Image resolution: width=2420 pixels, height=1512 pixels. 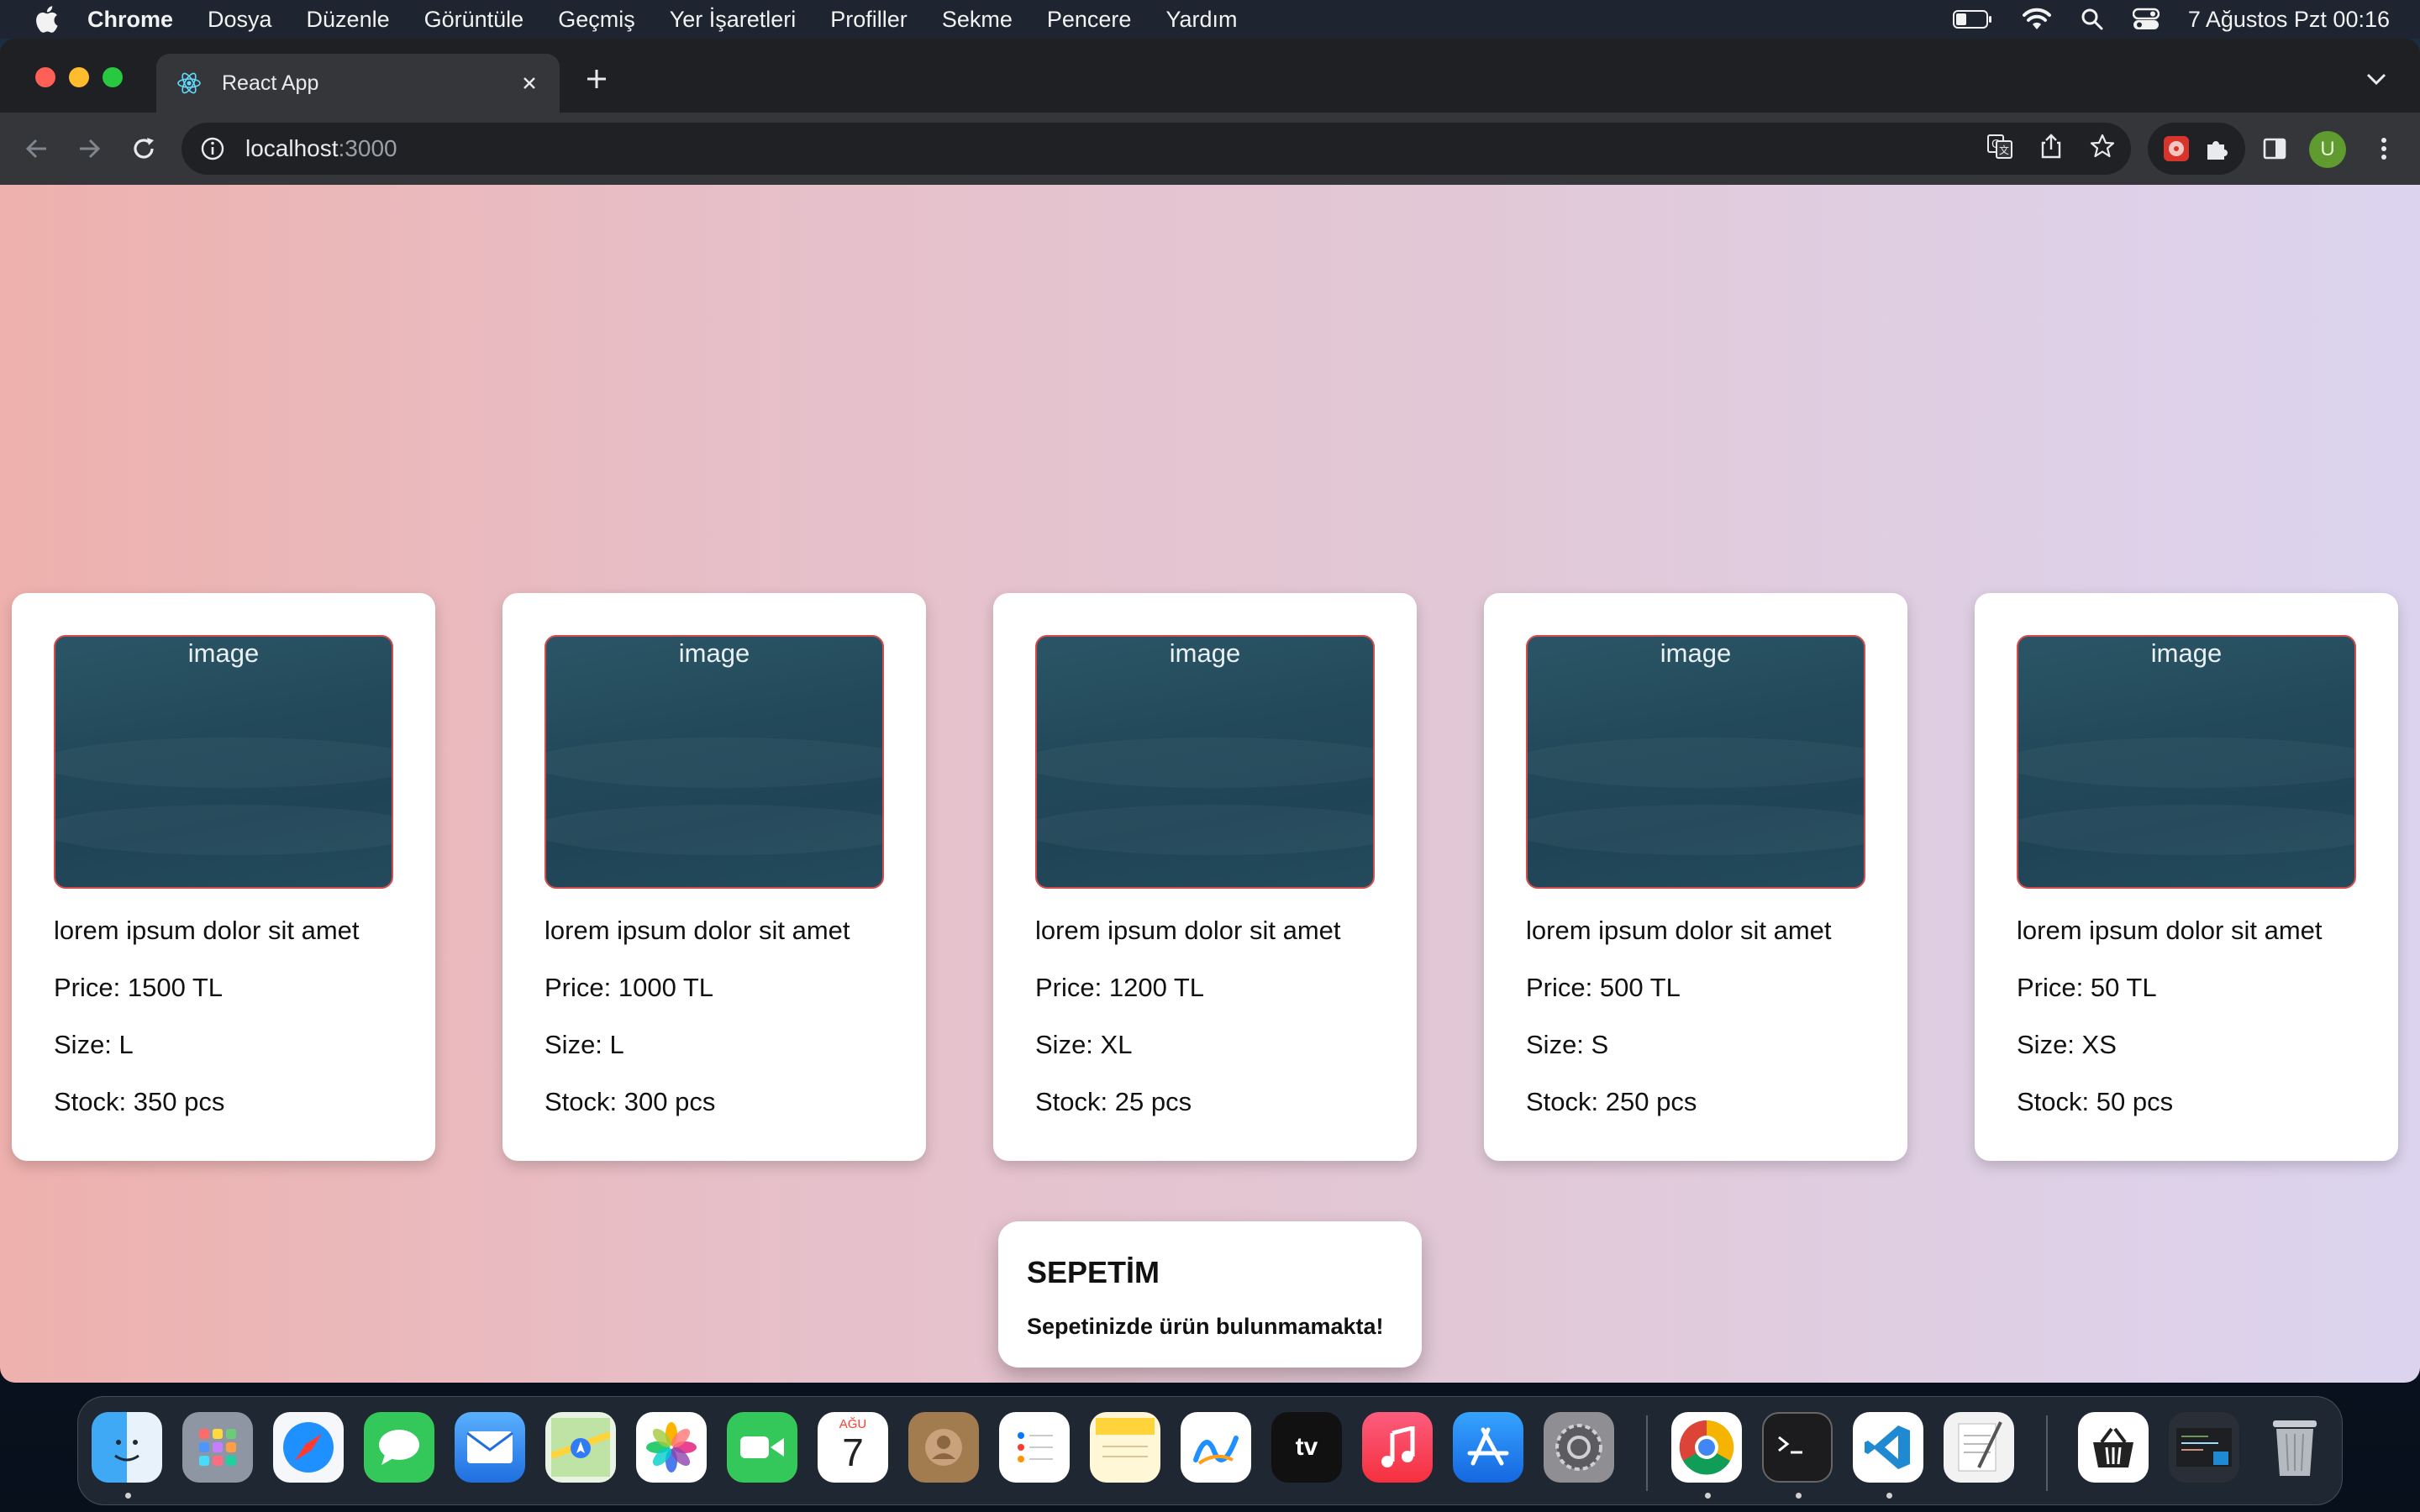 What do you see at coordinates (869, 20) in the screenshot?
I see `menu-profiller: Profiller` at bounding box center [869, 20].